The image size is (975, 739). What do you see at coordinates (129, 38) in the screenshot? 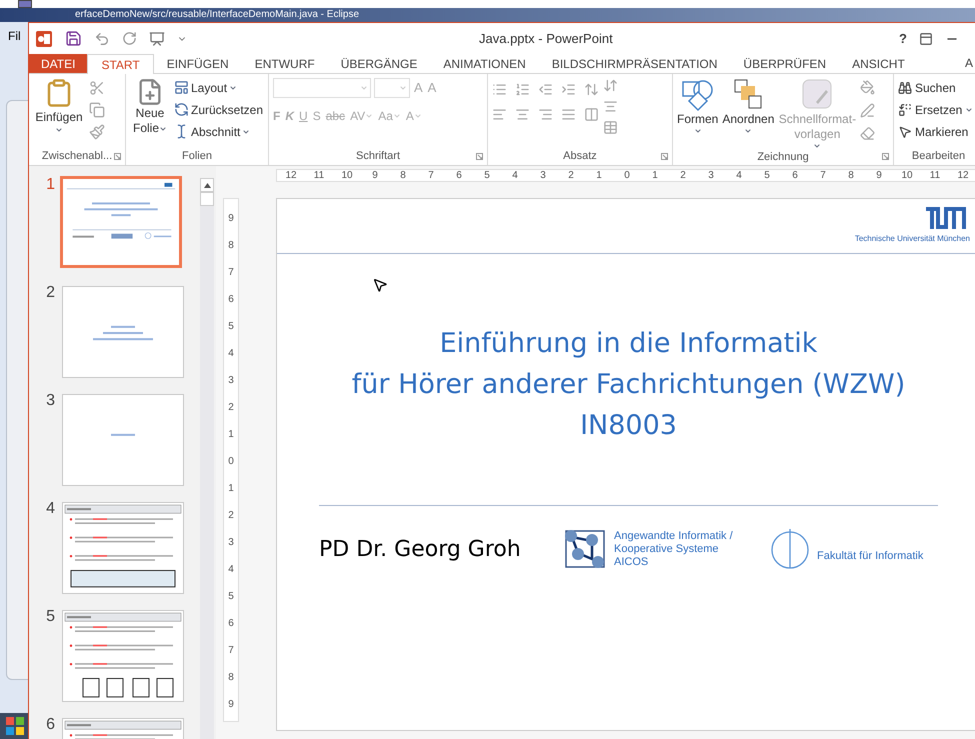
I see `redo-icon` at bounding box center [129, 38].